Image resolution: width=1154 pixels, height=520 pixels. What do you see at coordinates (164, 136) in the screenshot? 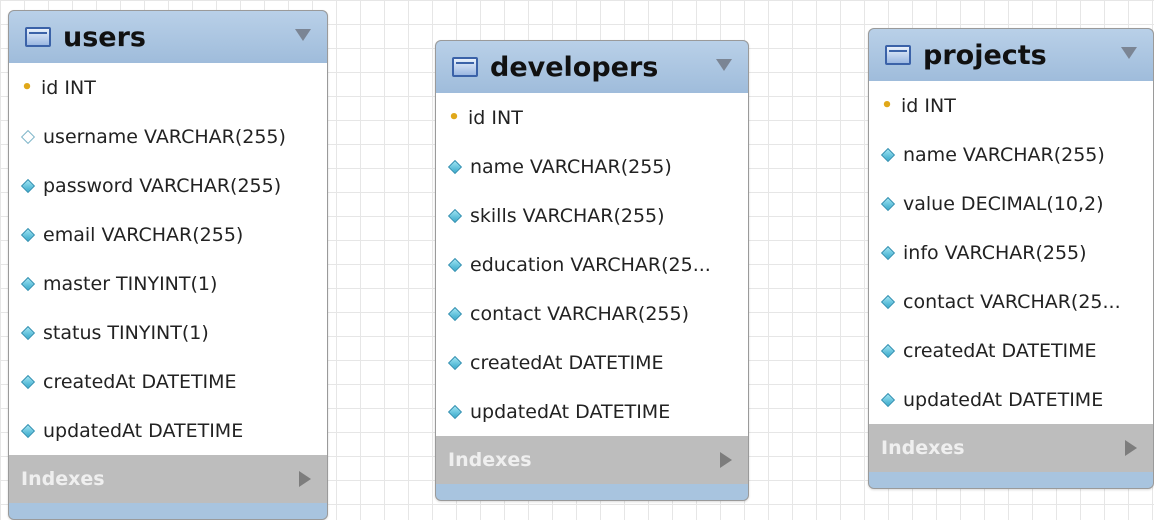
I see `column-label: username VARCHAR(255)` at bounding box center [164, 136].